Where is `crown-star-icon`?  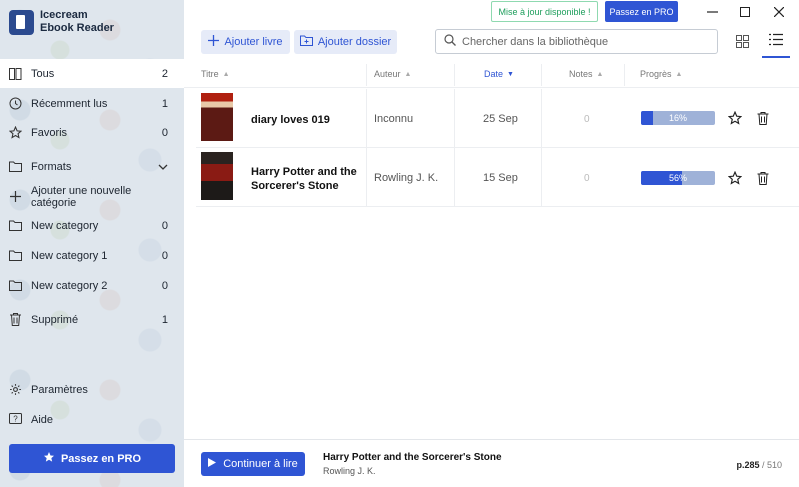 crown-star-icon is located at coordinates (49, 458).